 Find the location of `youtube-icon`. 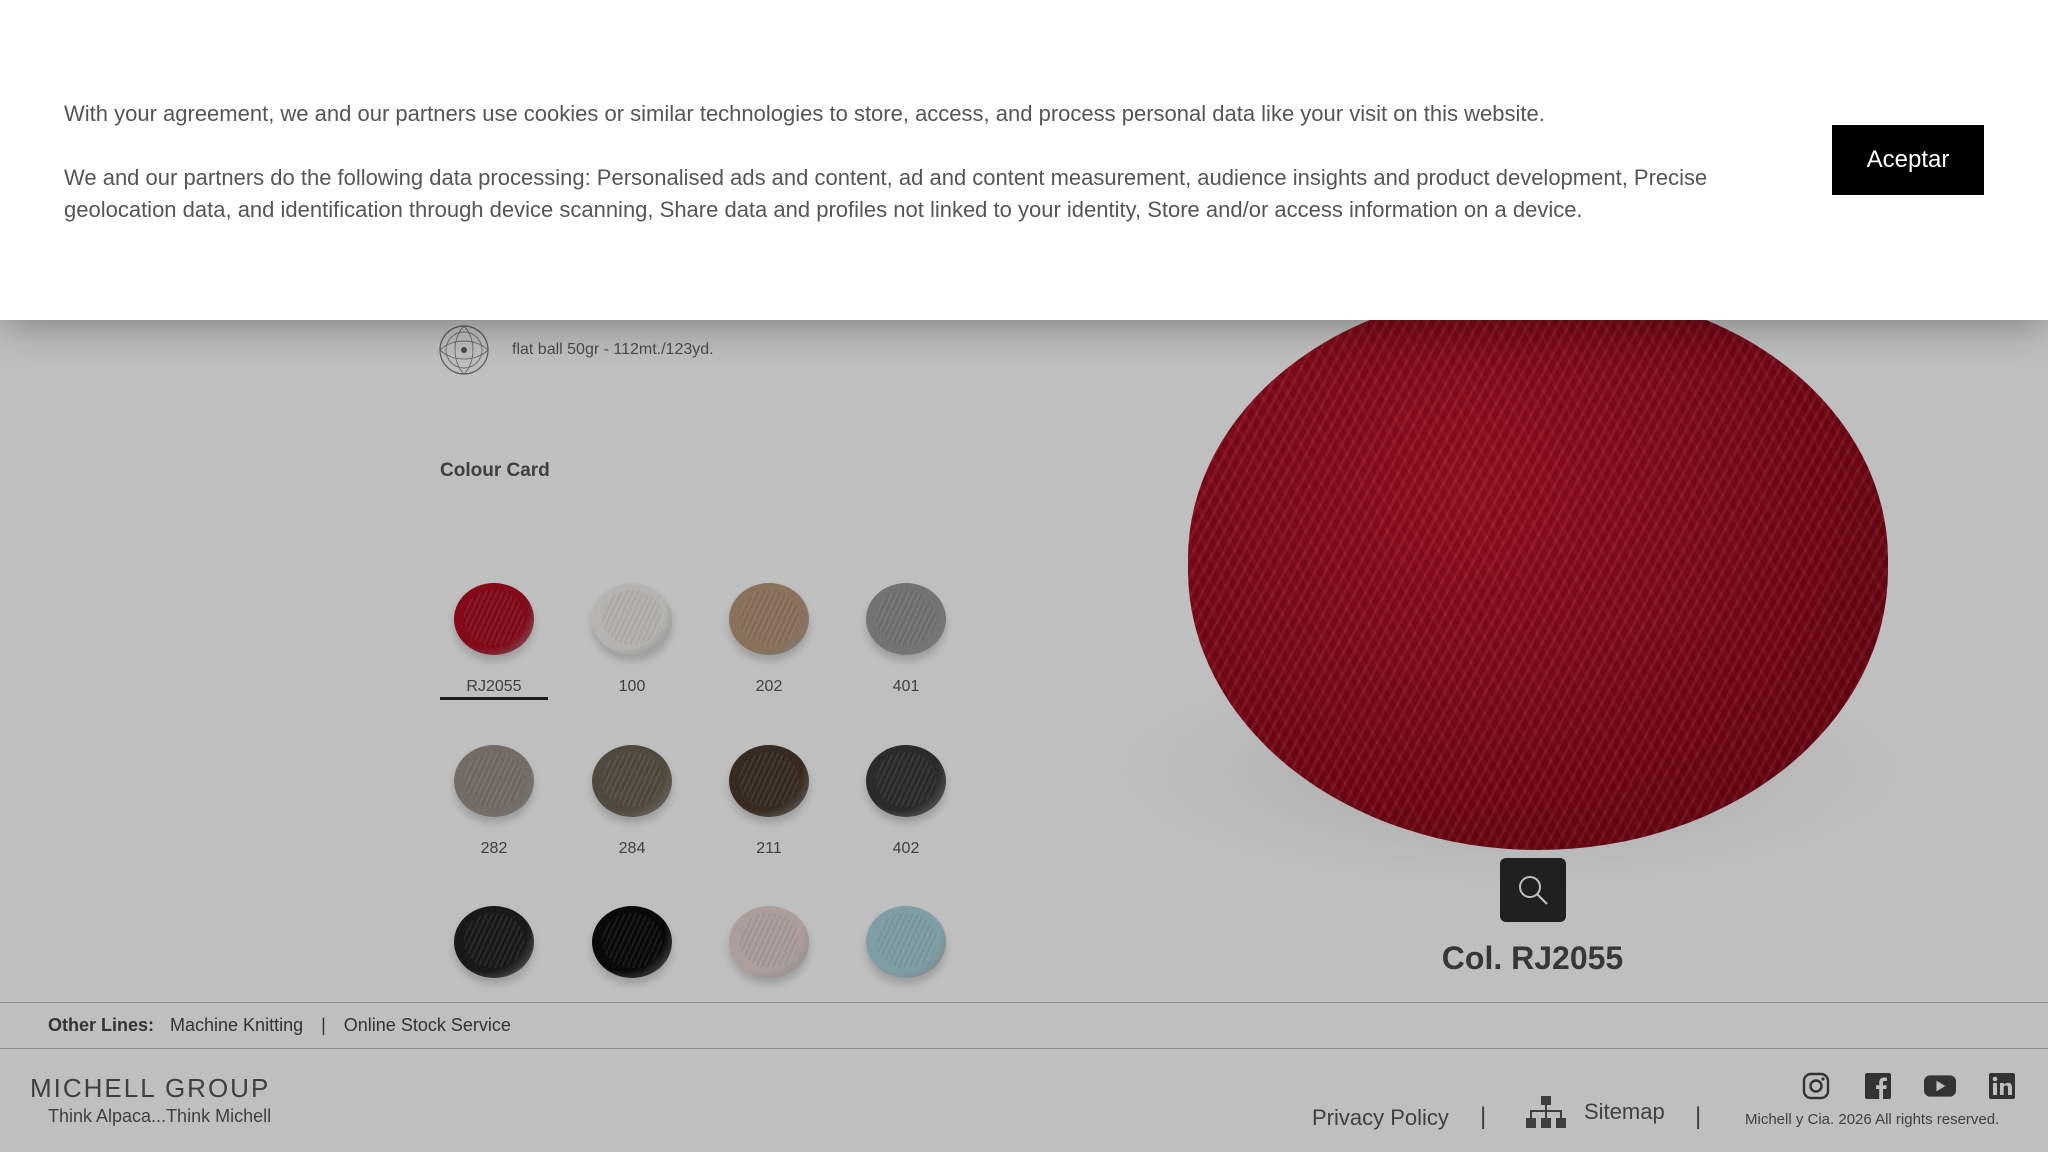

youtube-icon is located at coordinates (1940, 1086).